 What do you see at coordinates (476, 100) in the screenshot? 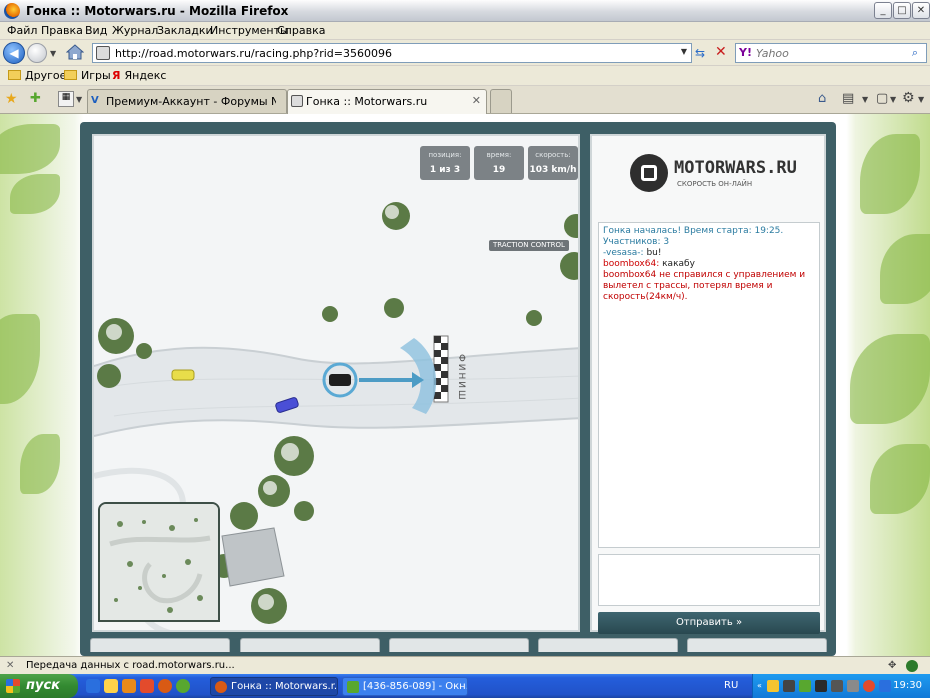
I see `tab-close-icon: ✕` at bounding box center [476, 100].